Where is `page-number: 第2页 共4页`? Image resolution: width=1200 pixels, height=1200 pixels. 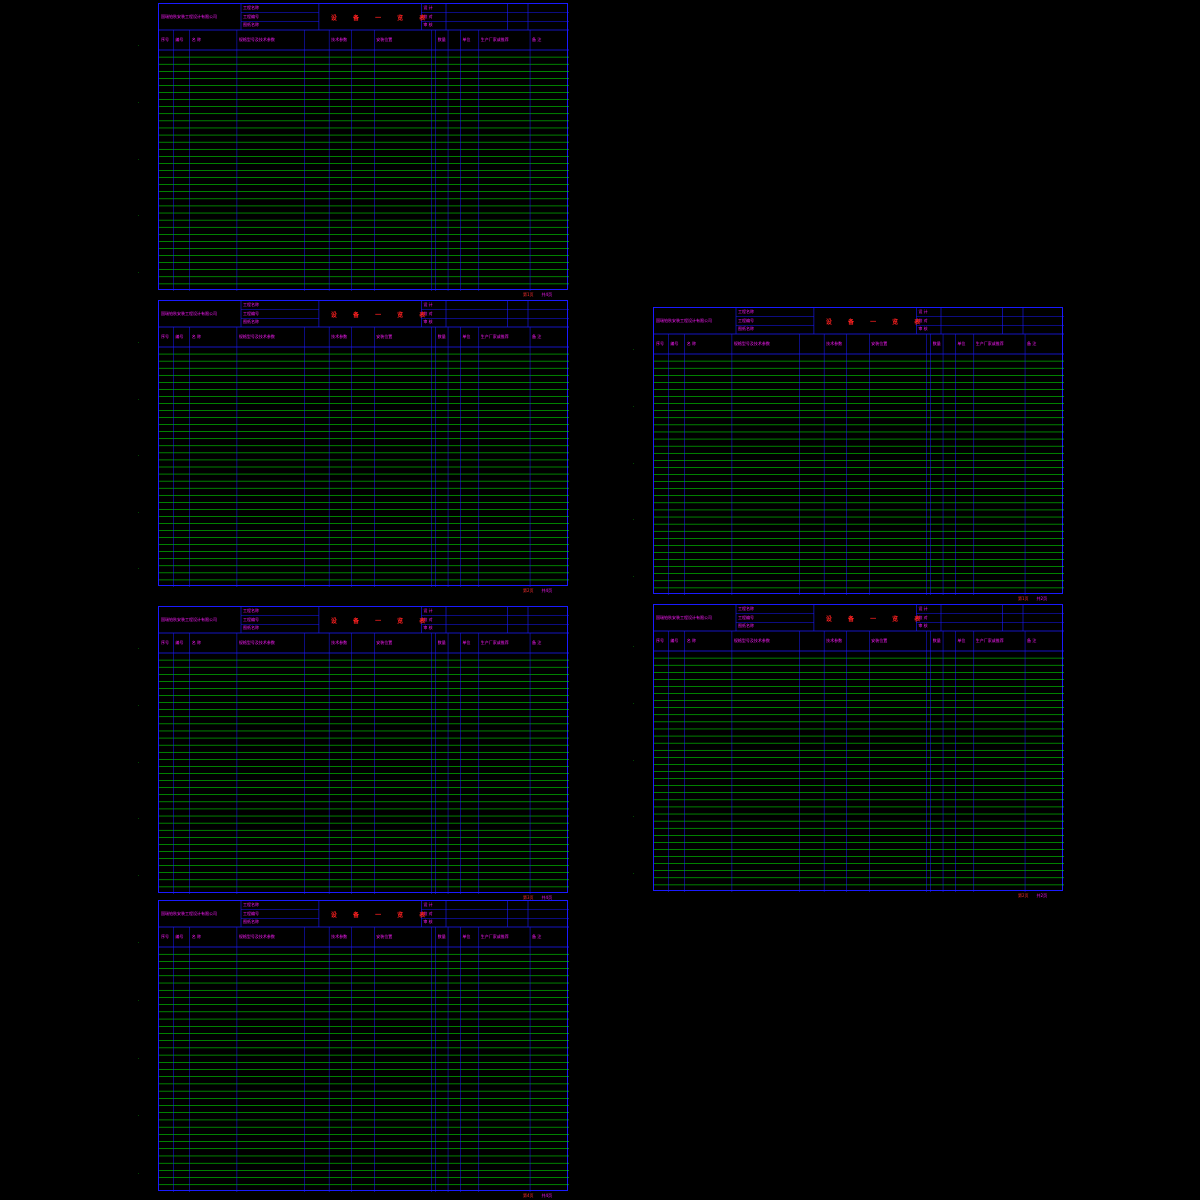
page-number: 第2页 共4页 is located at coordinates (537, 591).